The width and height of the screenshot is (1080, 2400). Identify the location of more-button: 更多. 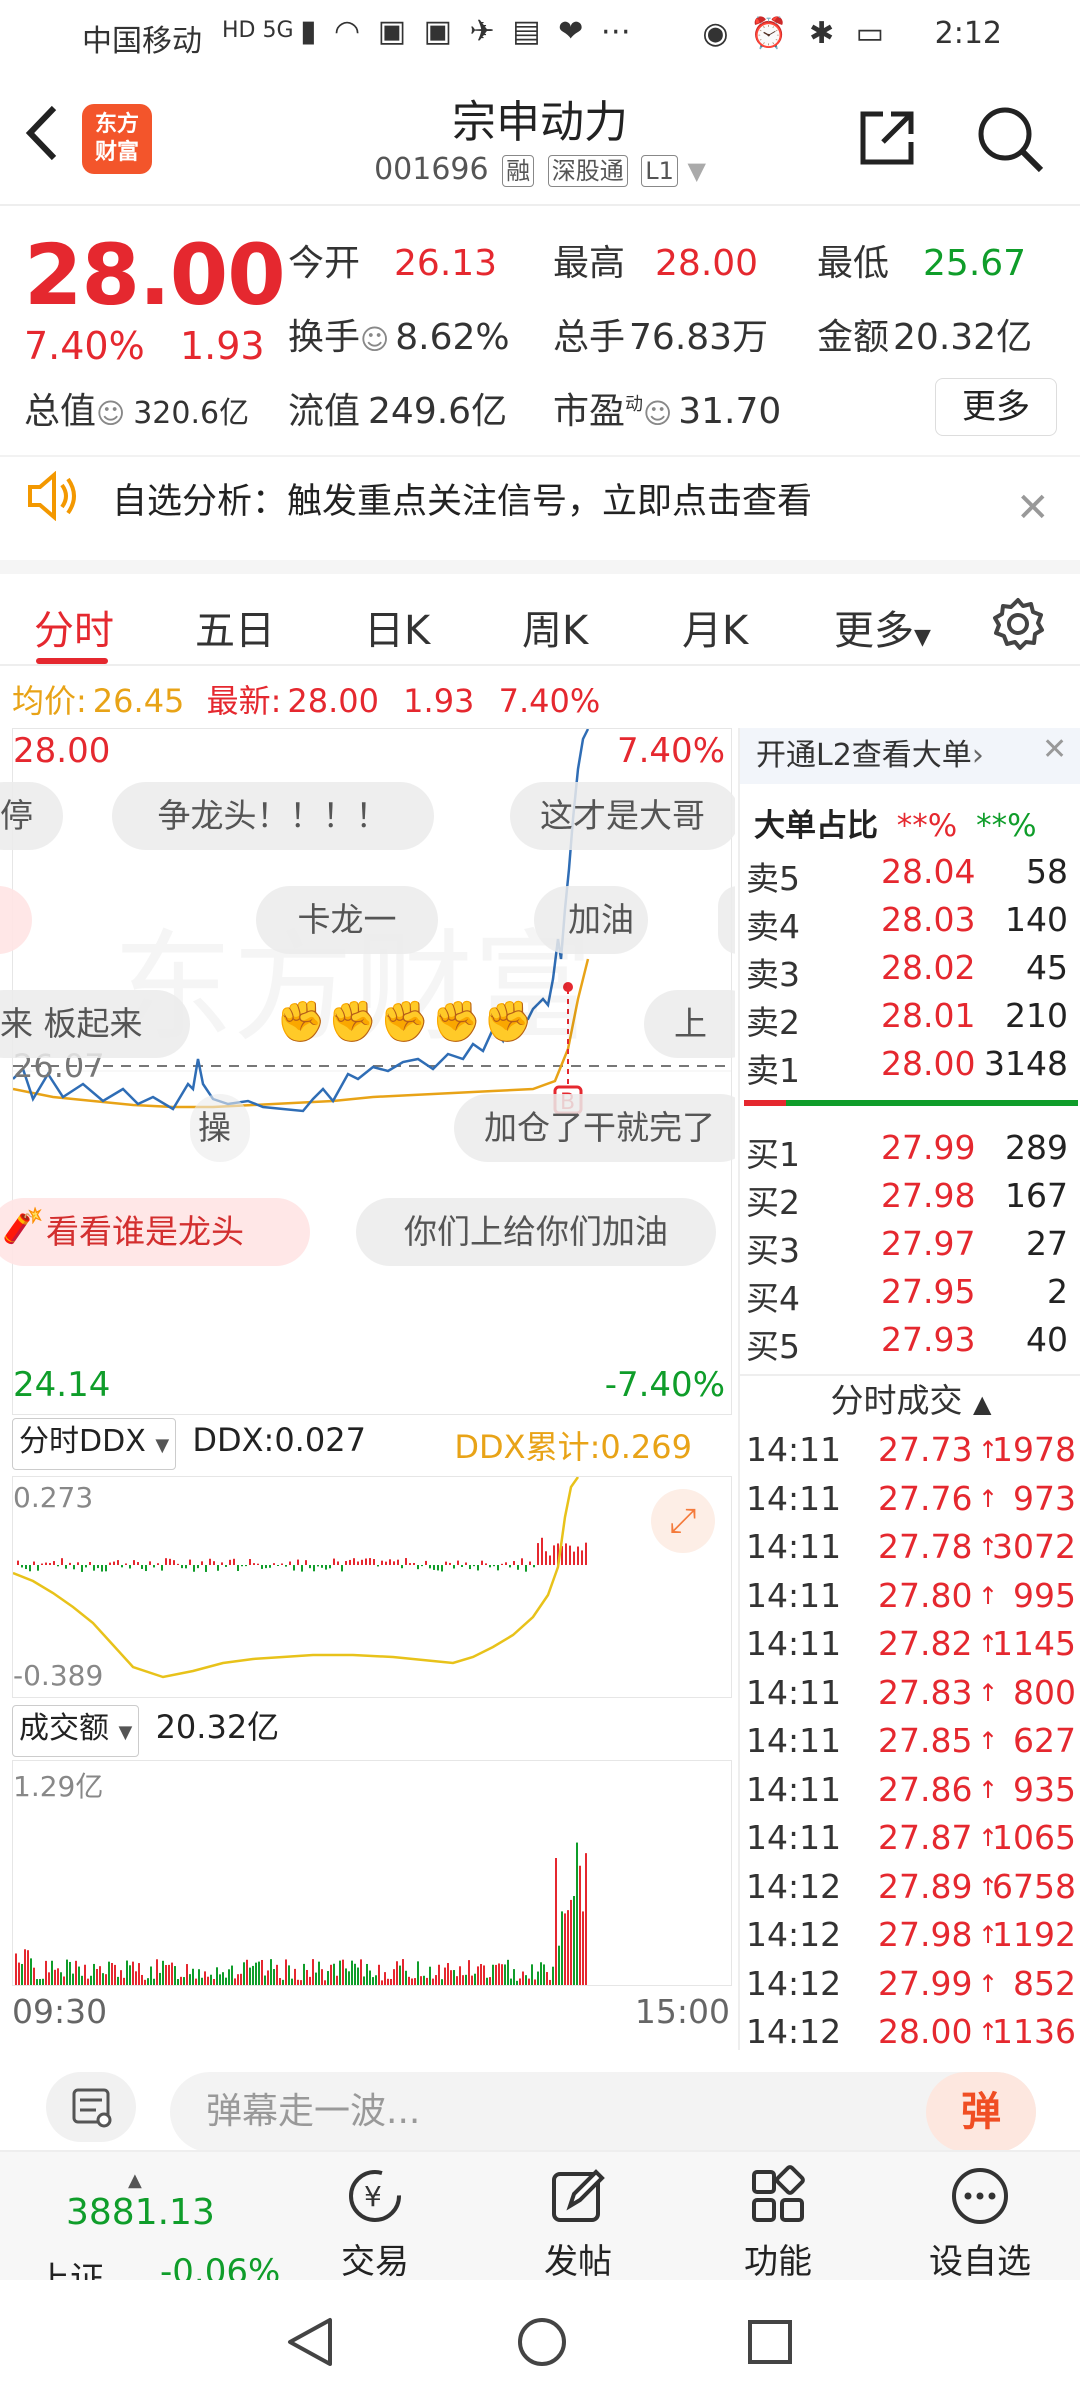
(996, 407).